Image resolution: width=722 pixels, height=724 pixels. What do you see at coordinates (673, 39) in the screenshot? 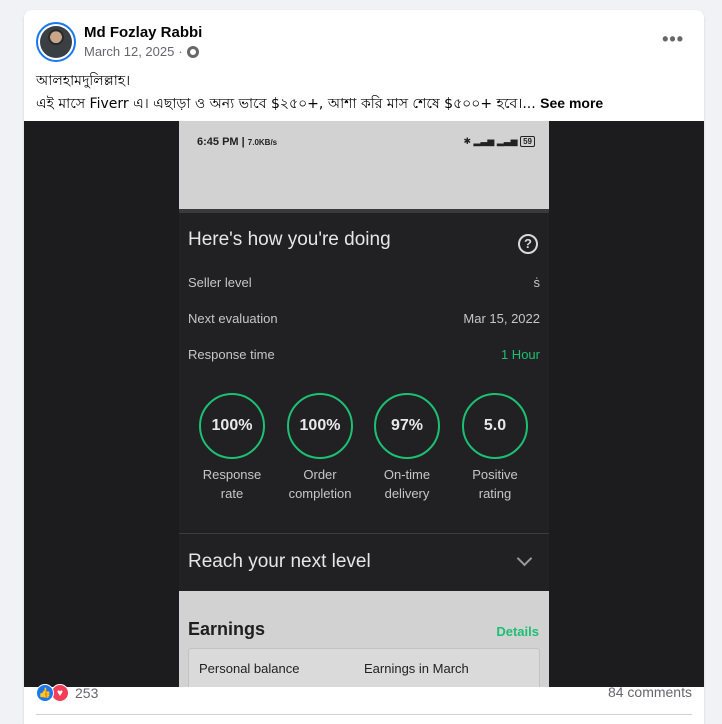
I see `more-options-icon: •••` at bounding box center [673, 39].